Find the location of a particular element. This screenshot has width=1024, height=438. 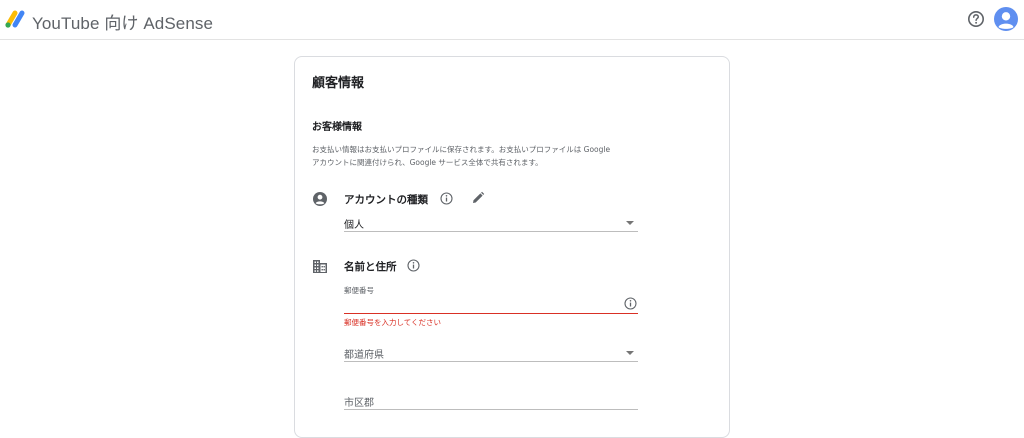

city-input: 市区郡 is located at coordinates (491, 400).